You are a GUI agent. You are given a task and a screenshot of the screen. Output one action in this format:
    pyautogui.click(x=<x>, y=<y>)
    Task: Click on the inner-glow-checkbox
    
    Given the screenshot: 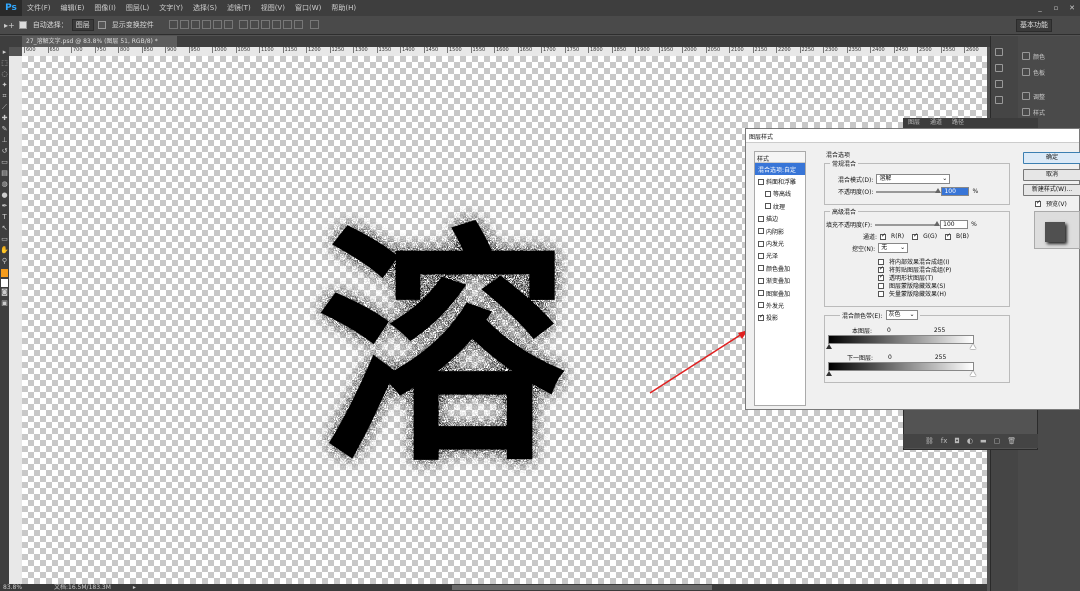 What is the action you would take?
    pyautogui.click(x=761, y=243)
    